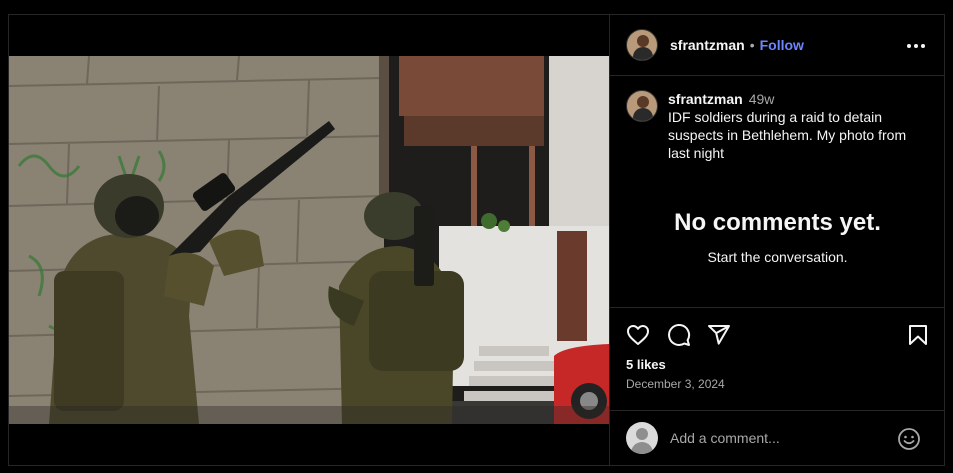 This screenshot has height=473, width=953. I want to click on heart-icon, so click(638, 335).